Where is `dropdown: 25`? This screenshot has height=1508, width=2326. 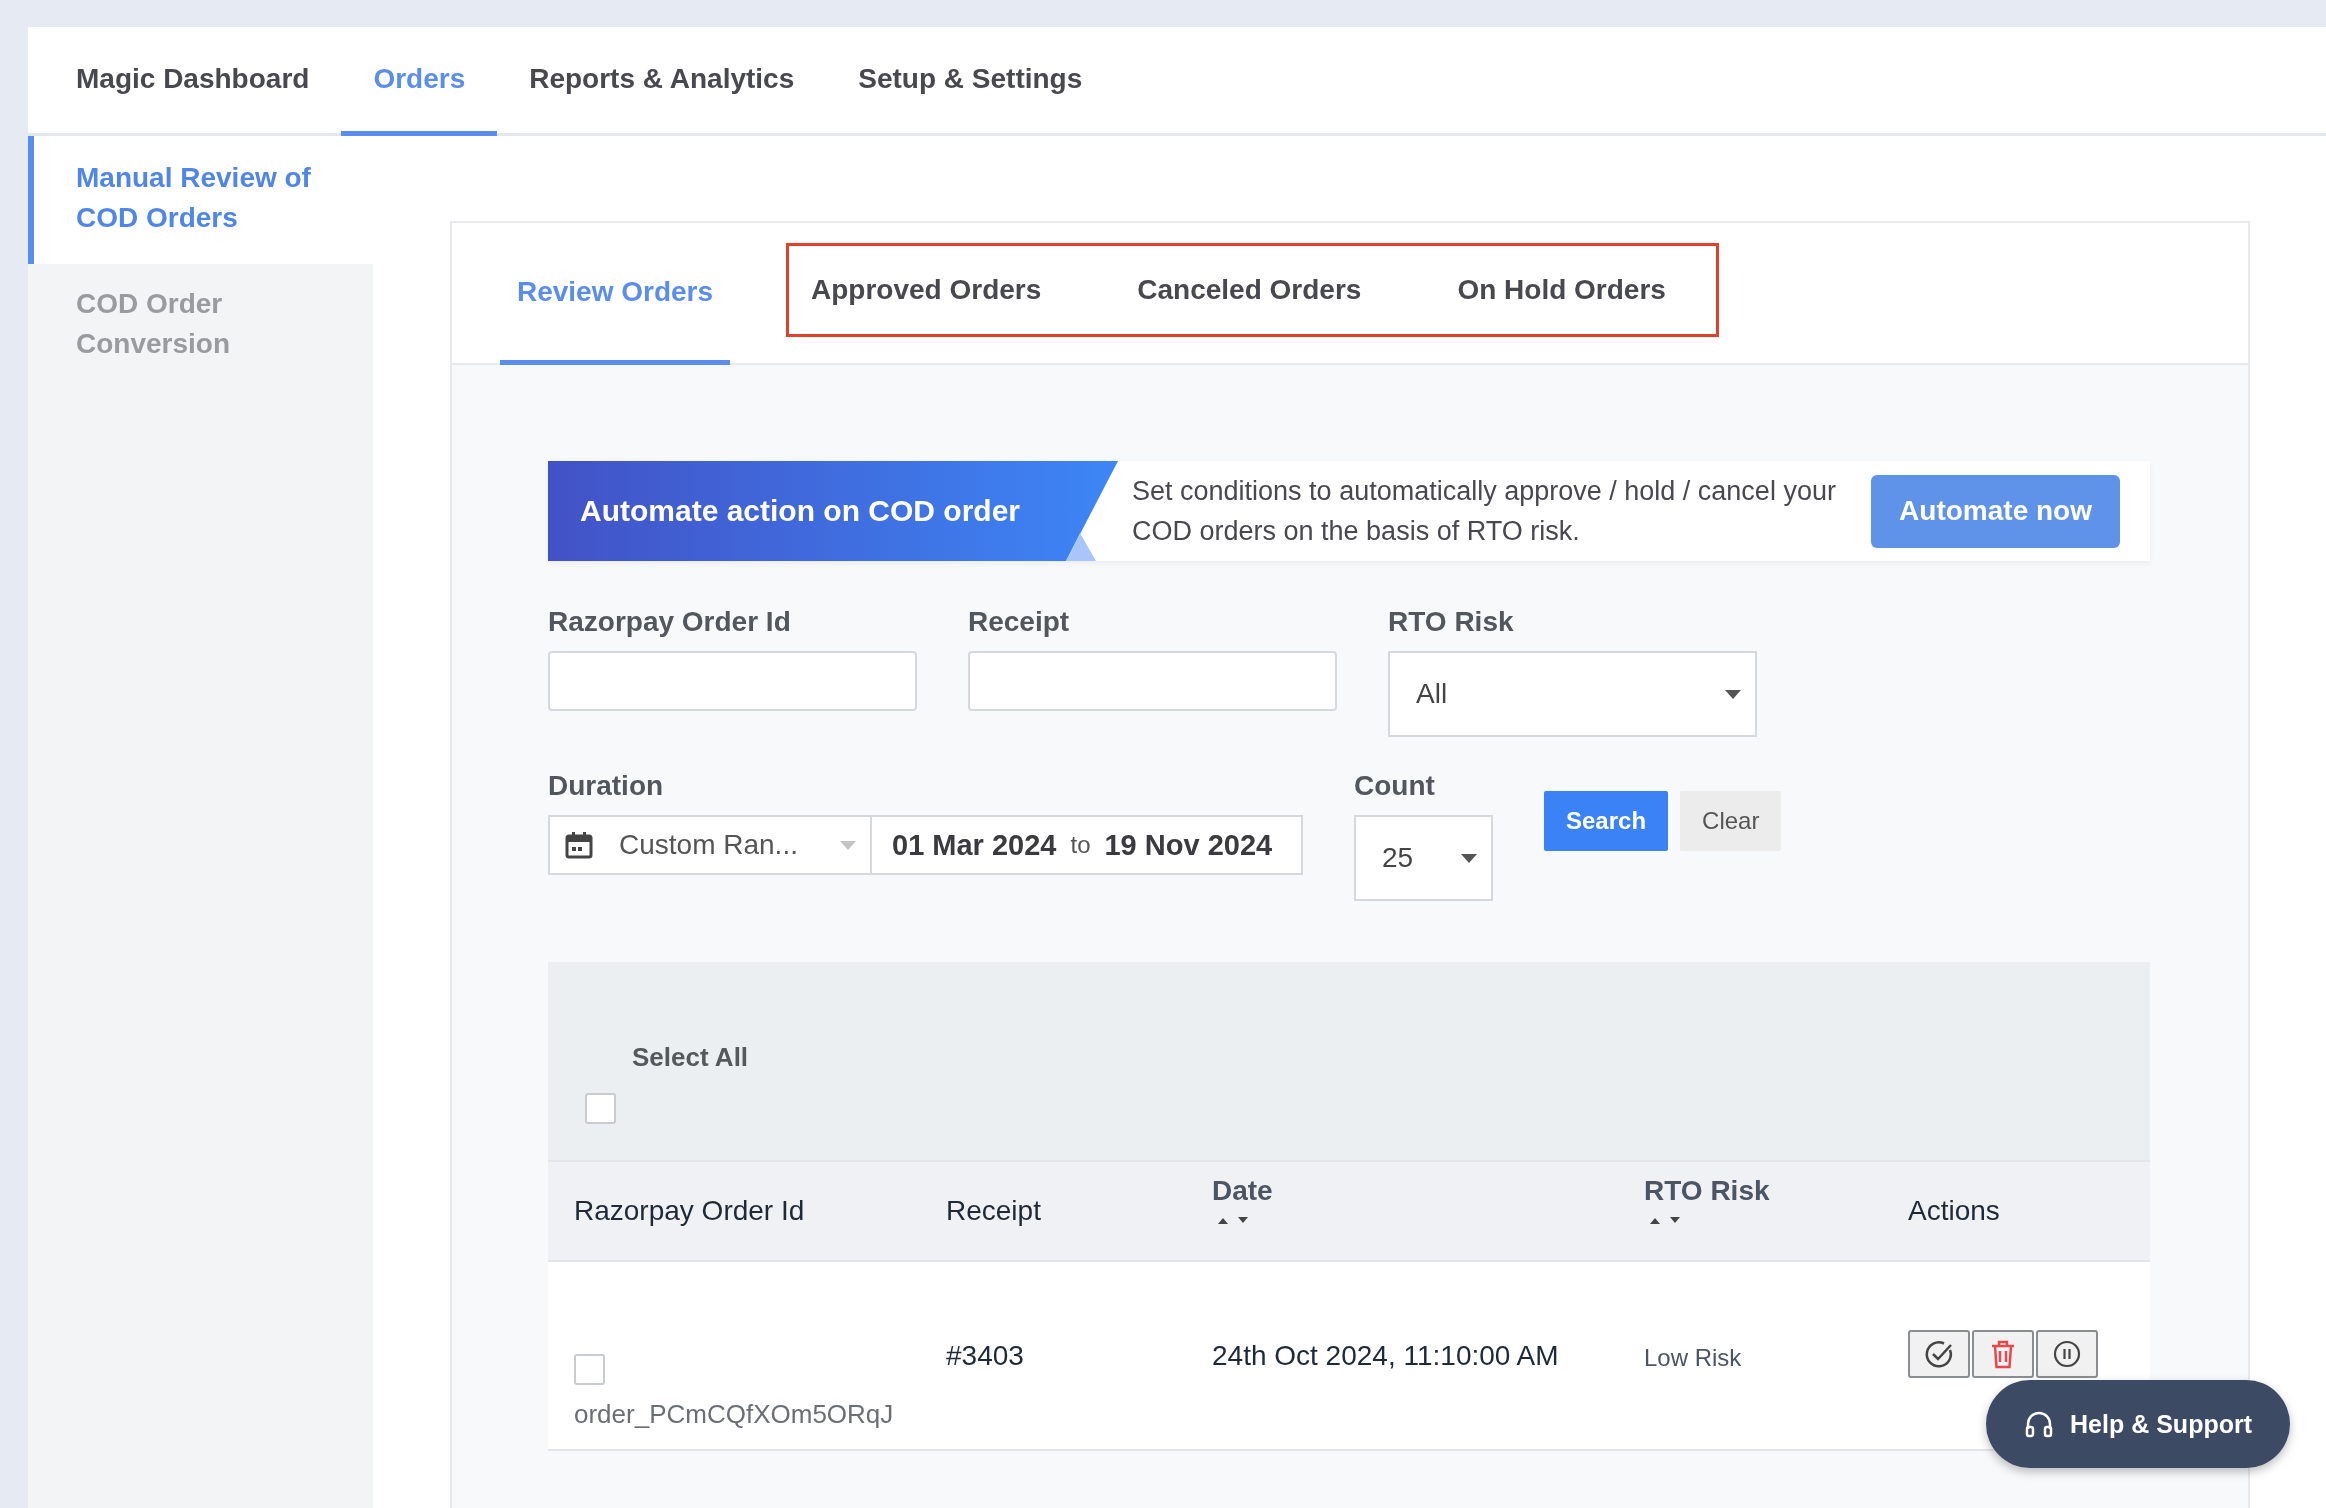
dropdown: 25 is located at coordinates (1423, 858).